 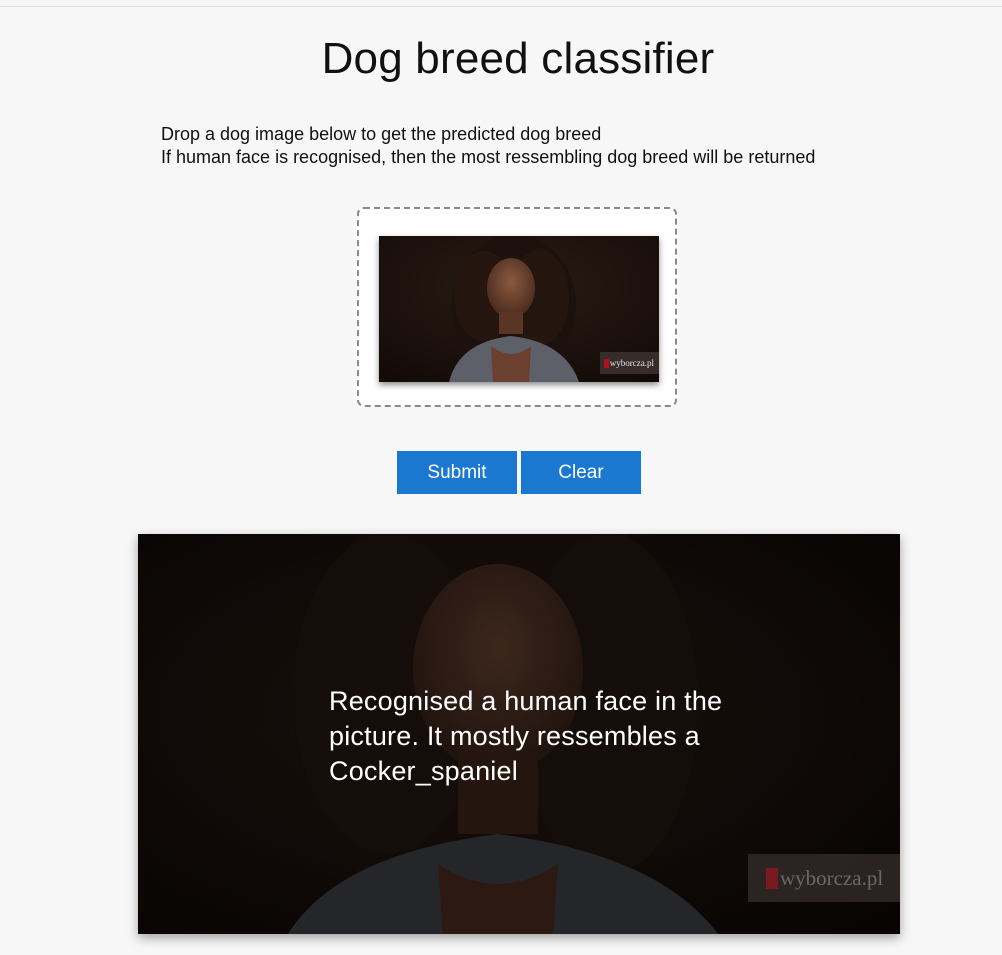 I want to click on top-divider, so click(x=501, y=6).